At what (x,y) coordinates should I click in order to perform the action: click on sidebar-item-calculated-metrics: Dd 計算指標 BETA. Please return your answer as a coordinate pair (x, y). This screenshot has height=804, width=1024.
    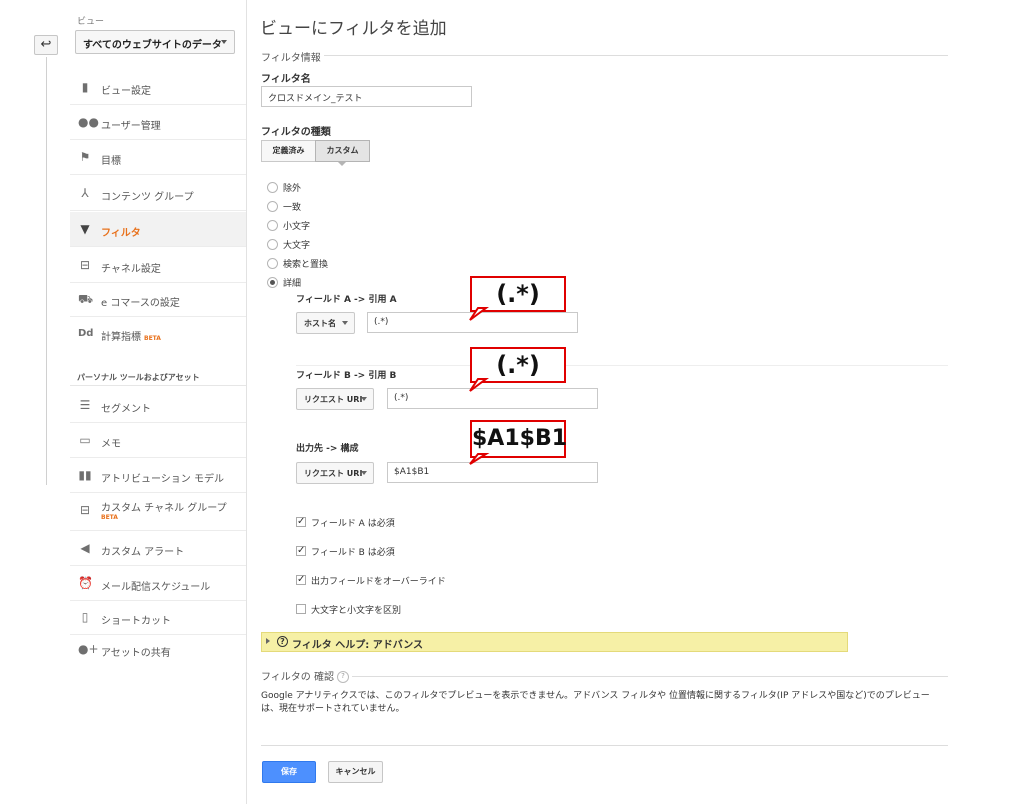
    Looking at the image, I should click on (158, 333).